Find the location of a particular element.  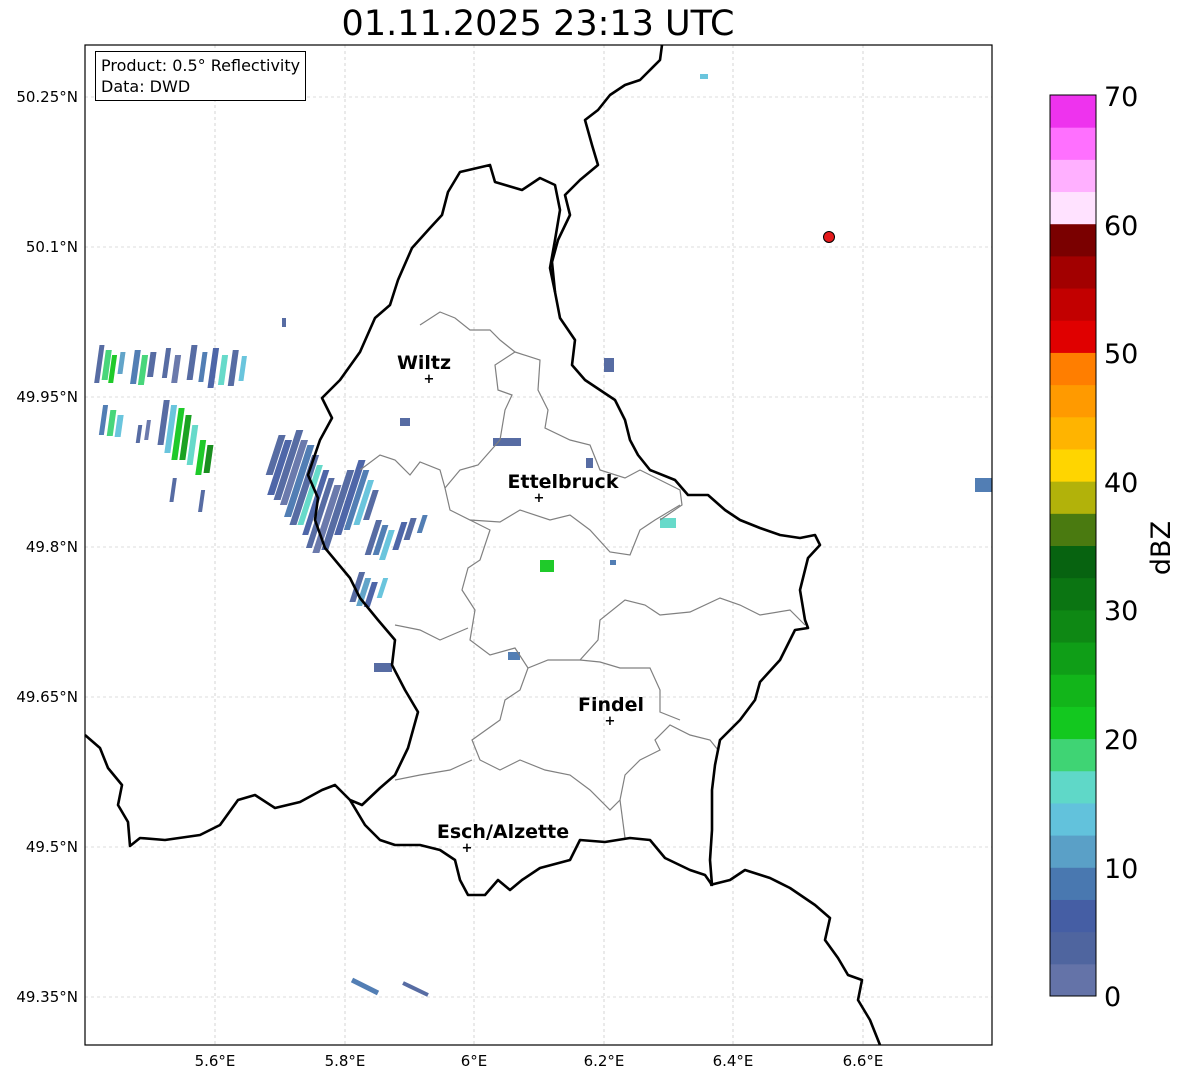

colorbar-tick-label: 50 is located at coordinates (1121, 354).